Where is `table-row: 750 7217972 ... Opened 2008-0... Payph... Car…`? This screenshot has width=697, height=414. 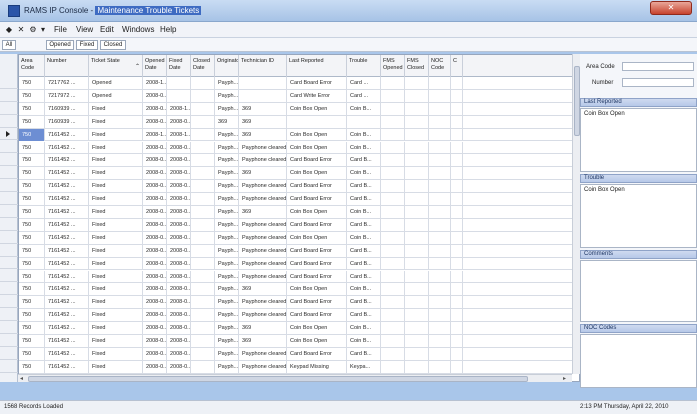
table-row: 750 7217972 ... Opened 2008-0... Payph... Car… is located at coordinates (299, 96).